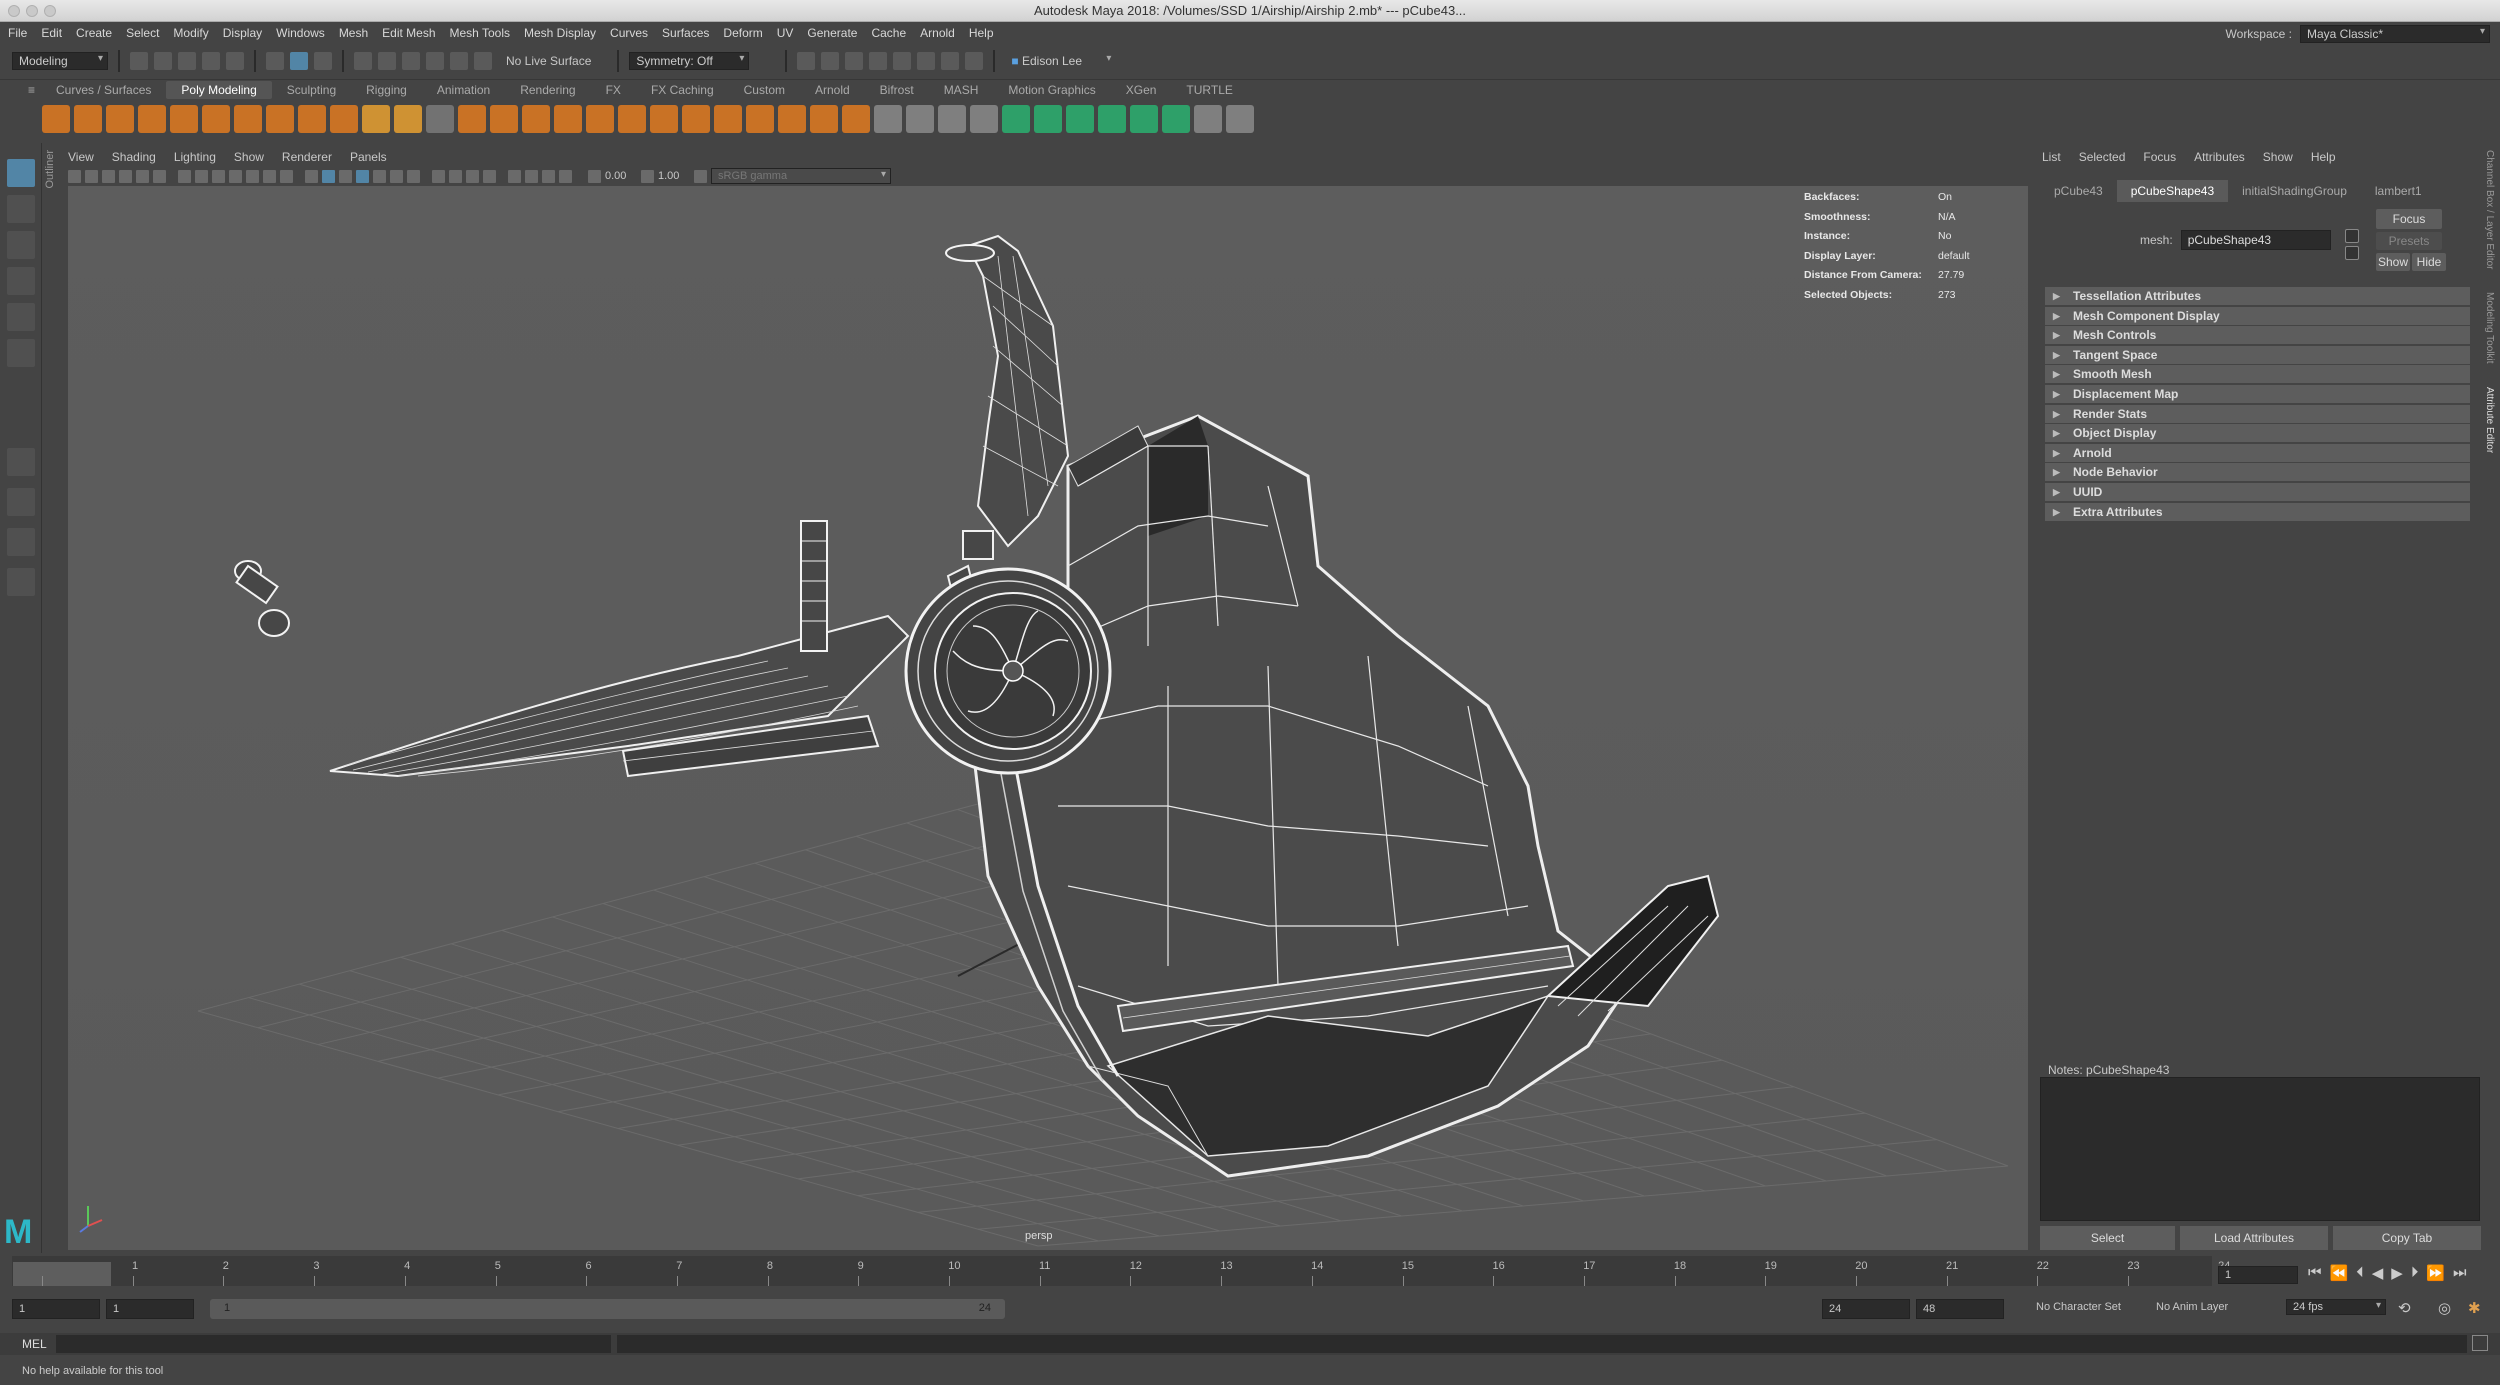  Describe the element at coordinates (134, 157) in the screenshot. I see `viewport-menu-shading: Shading` at that location.